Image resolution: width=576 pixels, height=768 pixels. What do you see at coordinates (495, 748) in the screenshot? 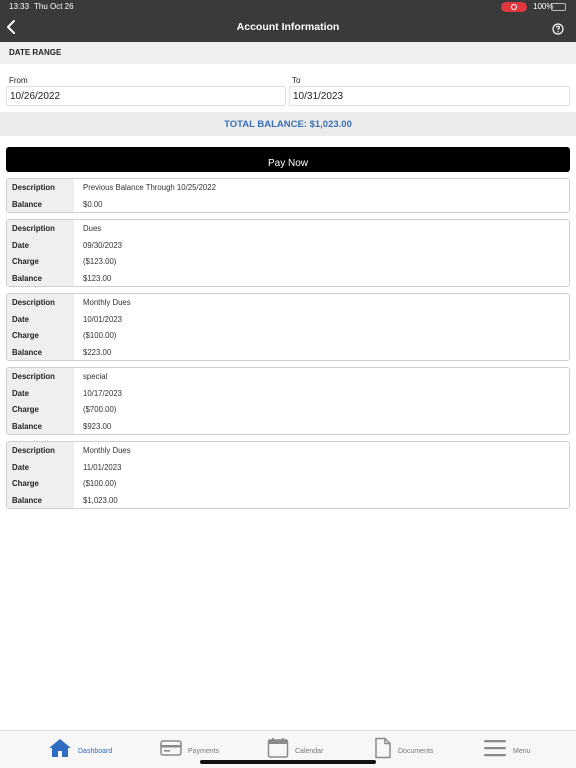
I see `menu-icon` at bounding box center [495, 748].